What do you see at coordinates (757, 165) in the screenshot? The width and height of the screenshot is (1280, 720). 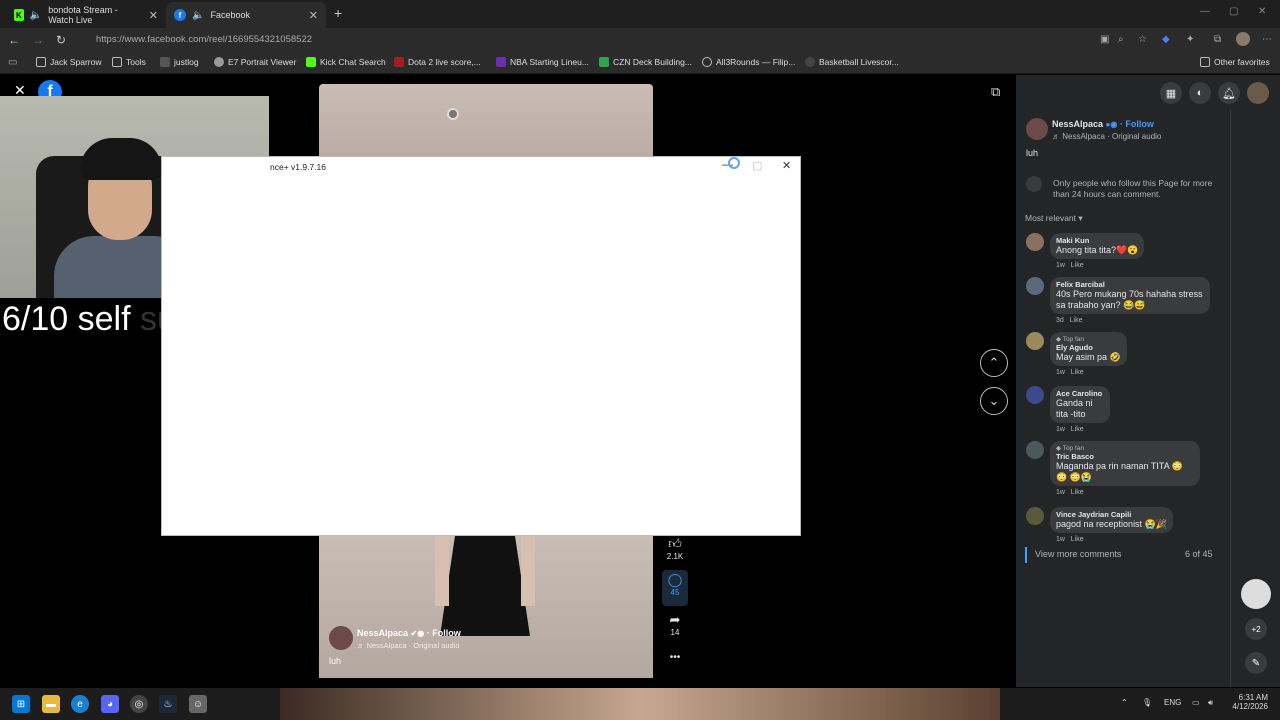 I see `dialog-maximize-icon: ▢` at bounding box center [757, 165].